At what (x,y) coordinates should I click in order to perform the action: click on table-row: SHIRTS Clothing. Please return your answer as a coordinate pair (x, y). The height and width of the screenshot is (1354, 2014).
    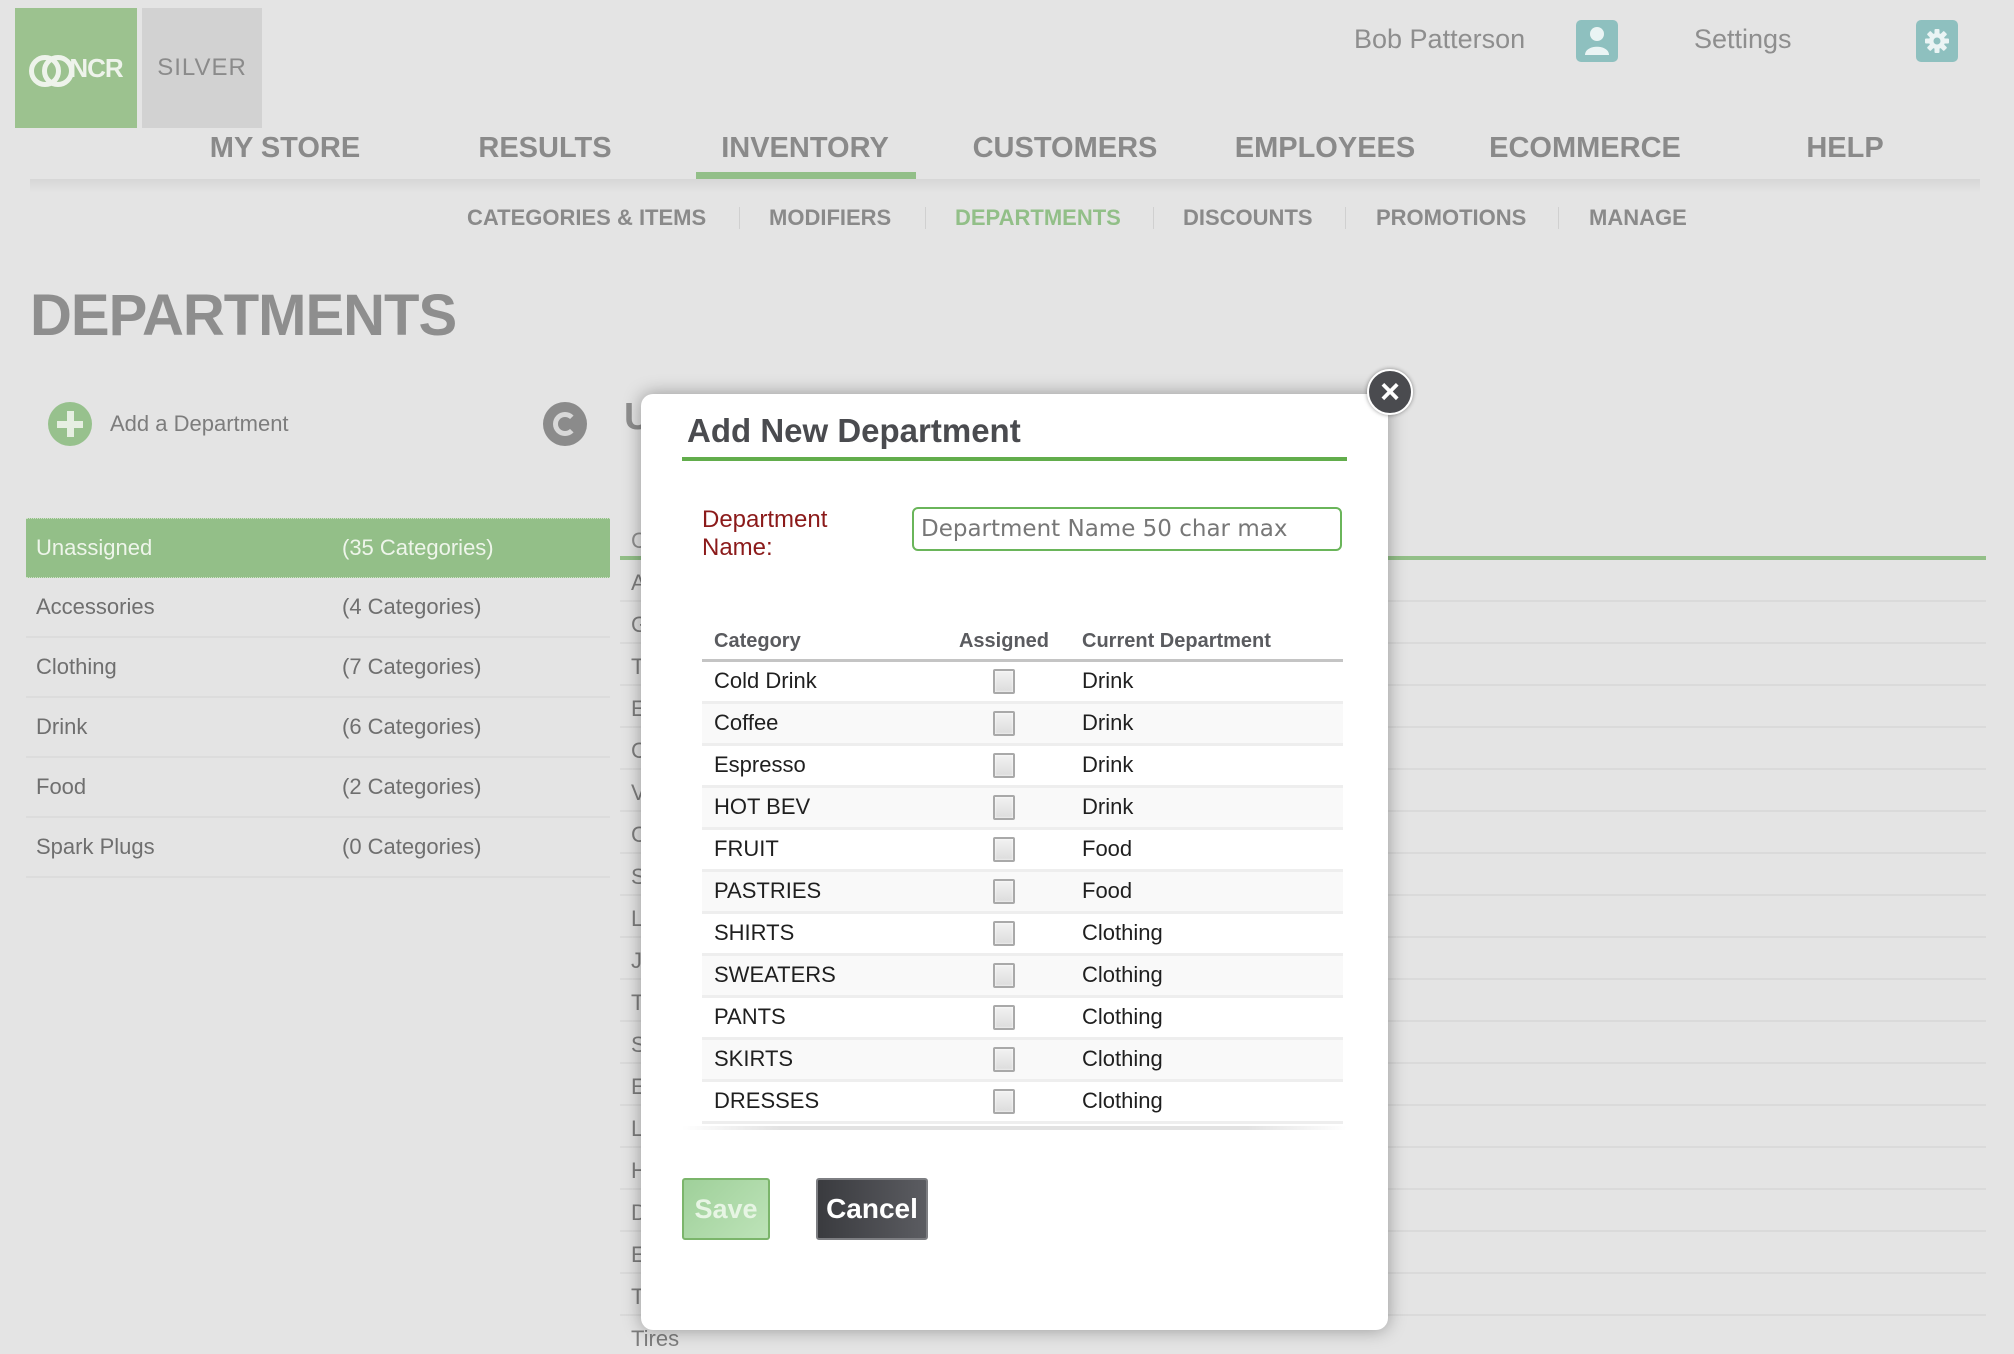
    Looking at the image, I should click on (1022, 934).